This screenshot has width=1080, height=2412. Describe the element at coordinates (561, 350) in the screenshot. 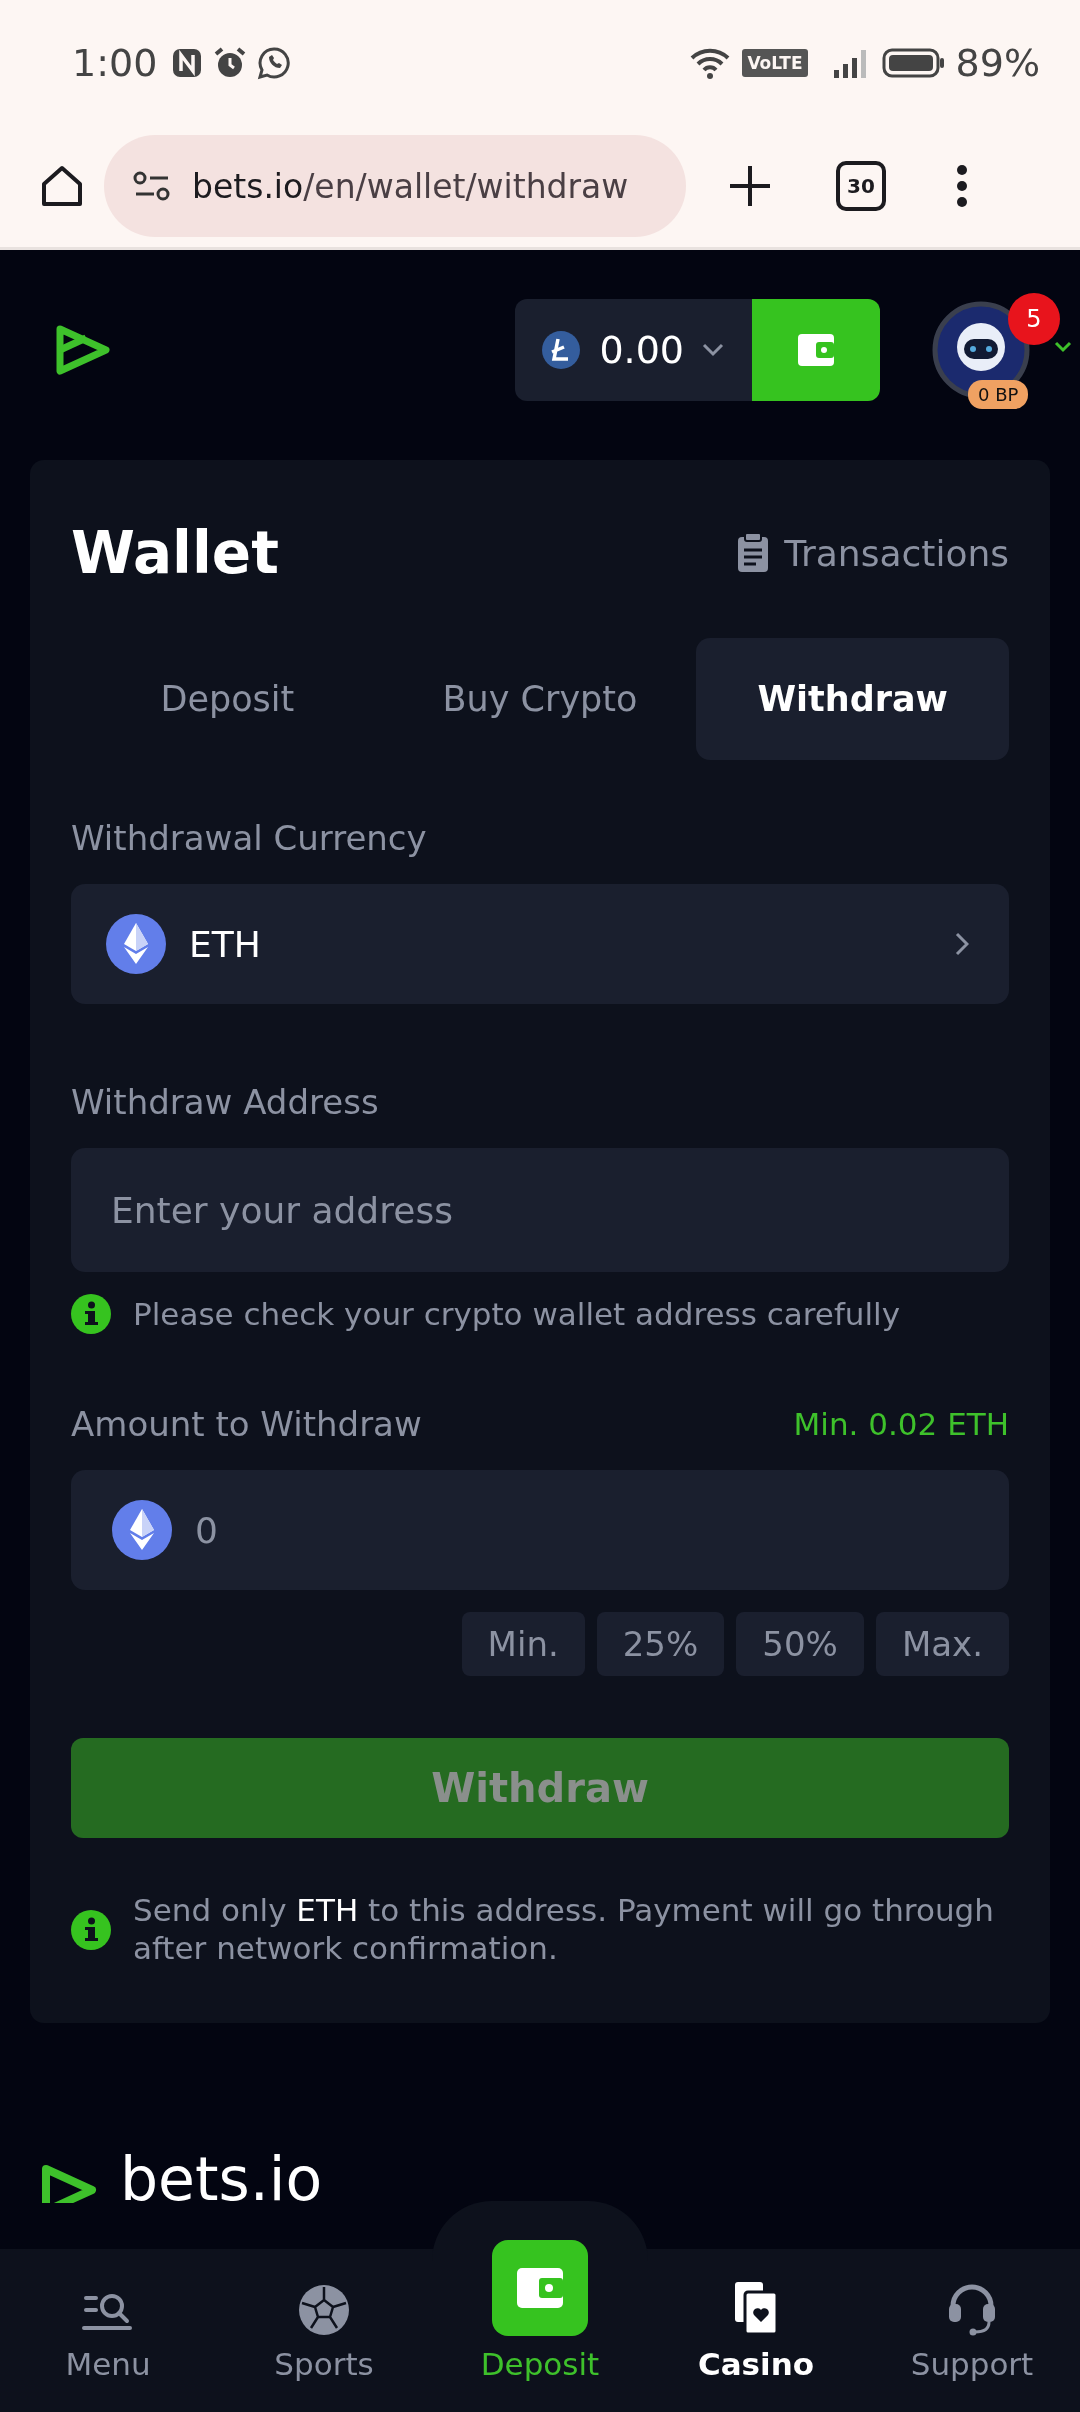

I see `litecoin-icon` at that location.